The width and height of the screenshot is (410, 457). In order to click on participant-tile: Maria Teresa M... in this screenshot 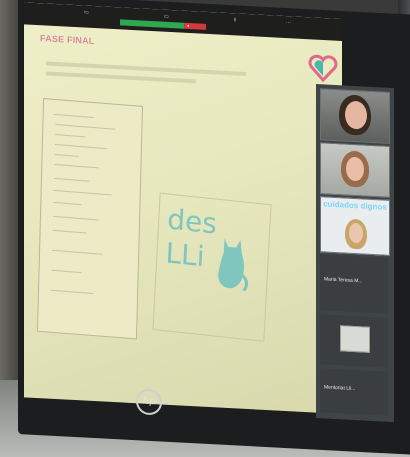, I will do `click(354, 284)`.